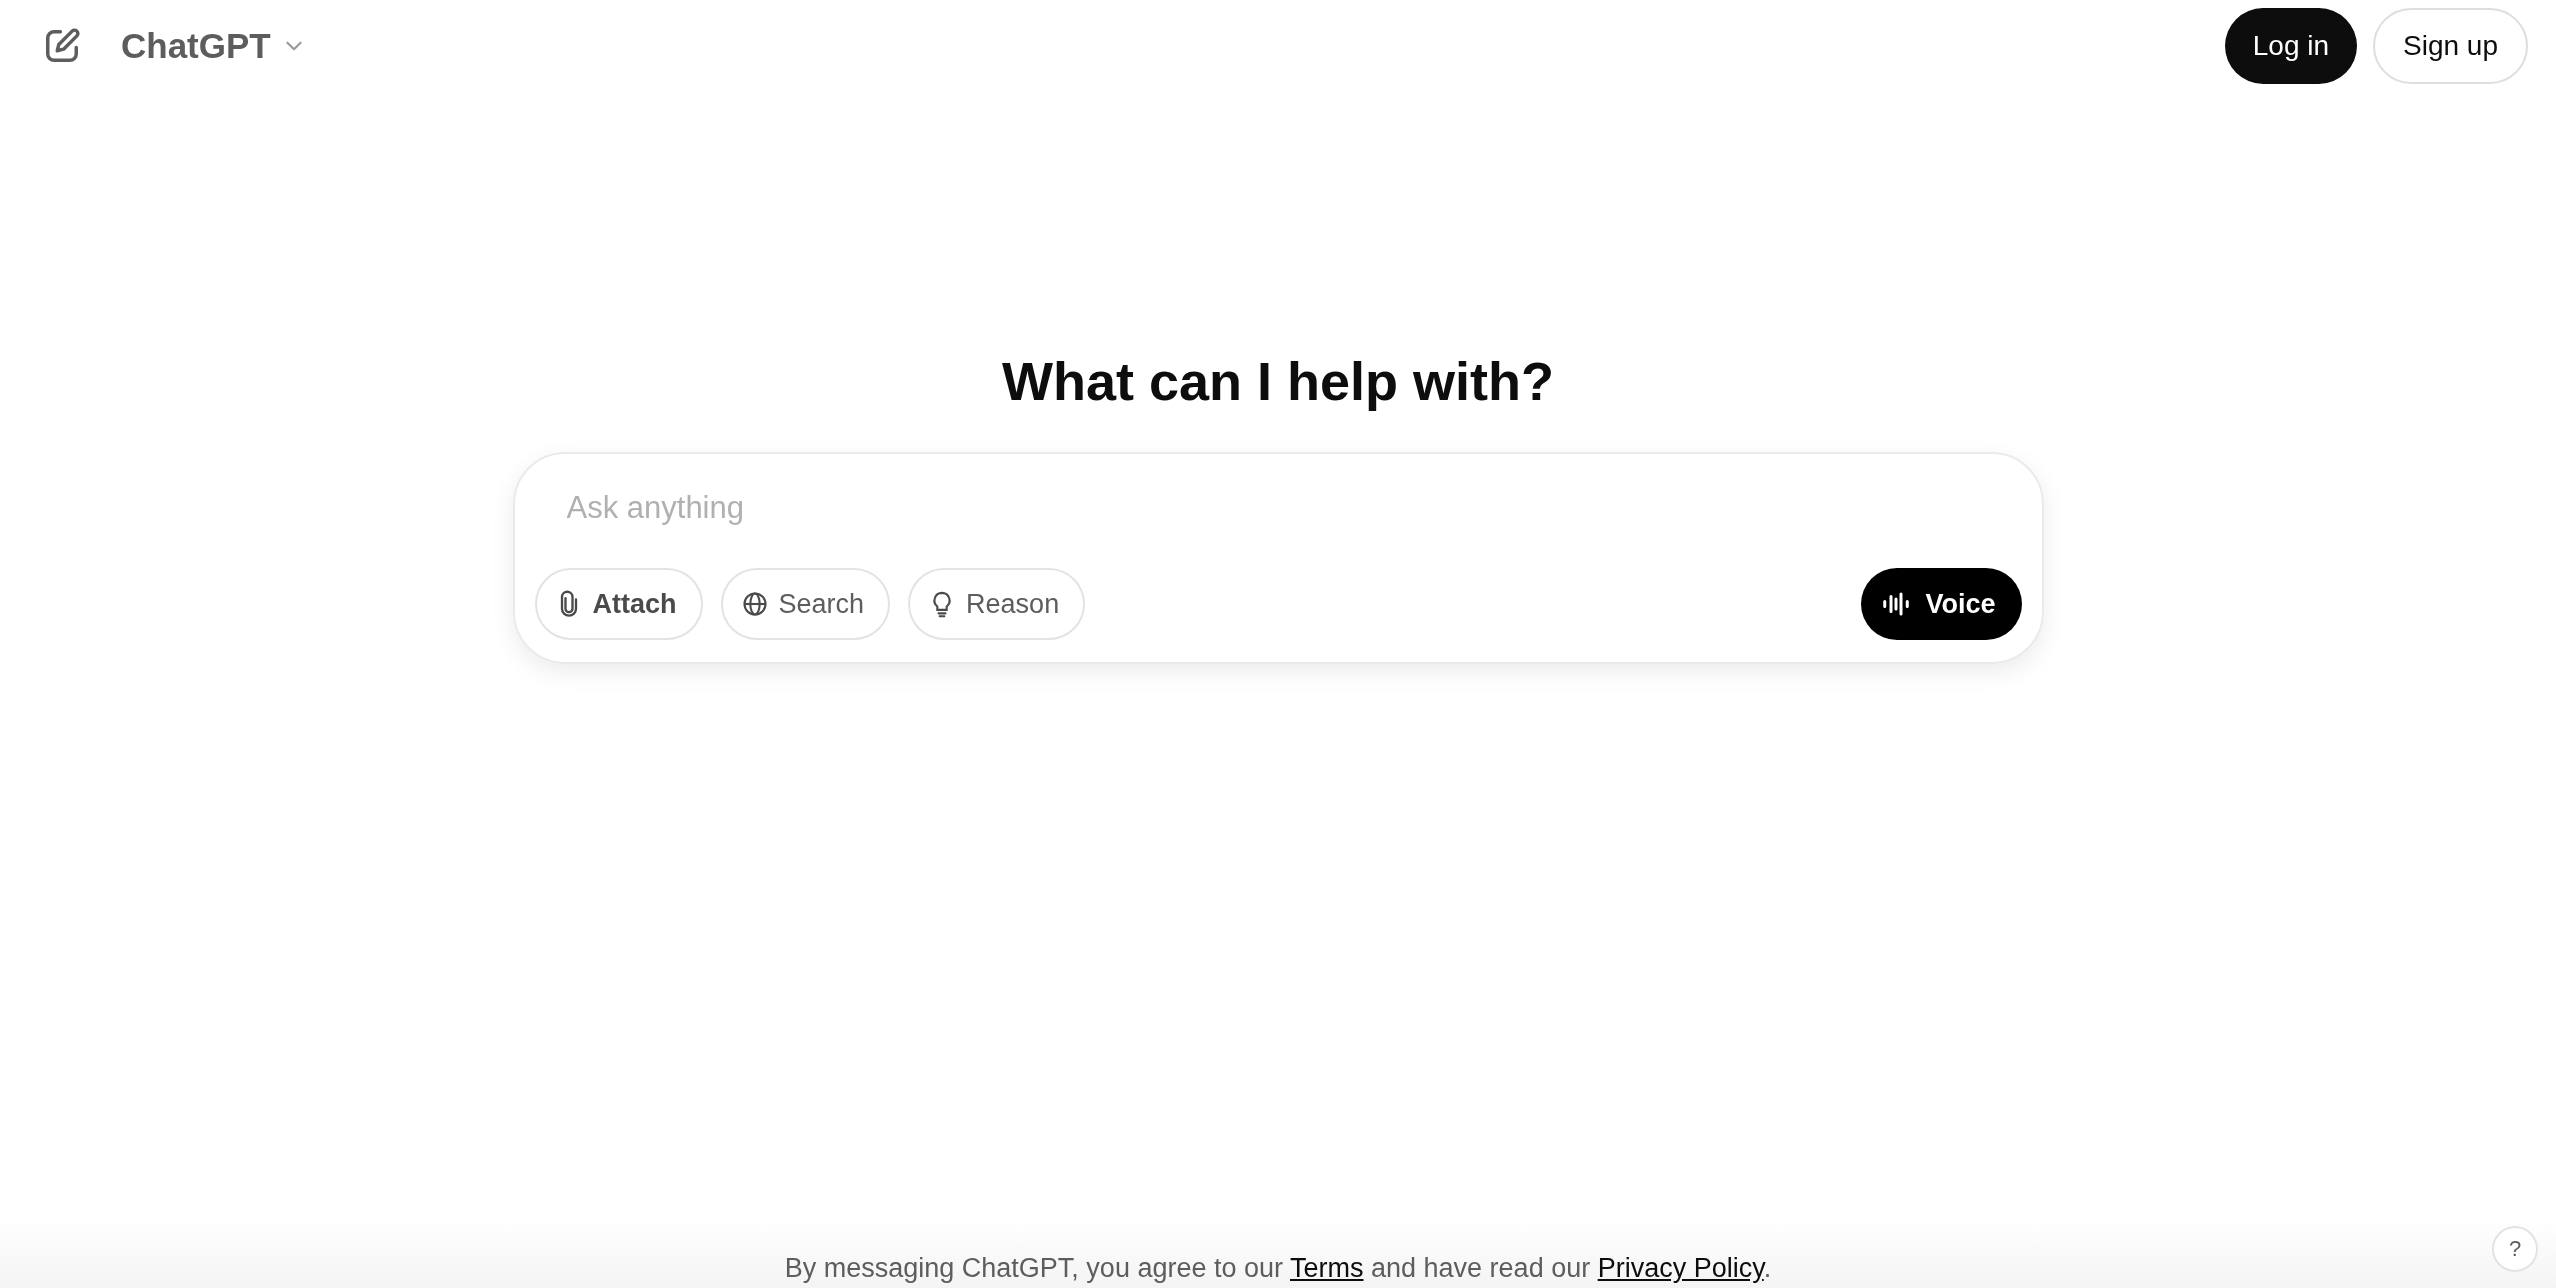 The height and width of the screenshot is (1288, 2556). I want to click on message-field: Ask anything Attach Search Reason Voice, so click(1278, 558).